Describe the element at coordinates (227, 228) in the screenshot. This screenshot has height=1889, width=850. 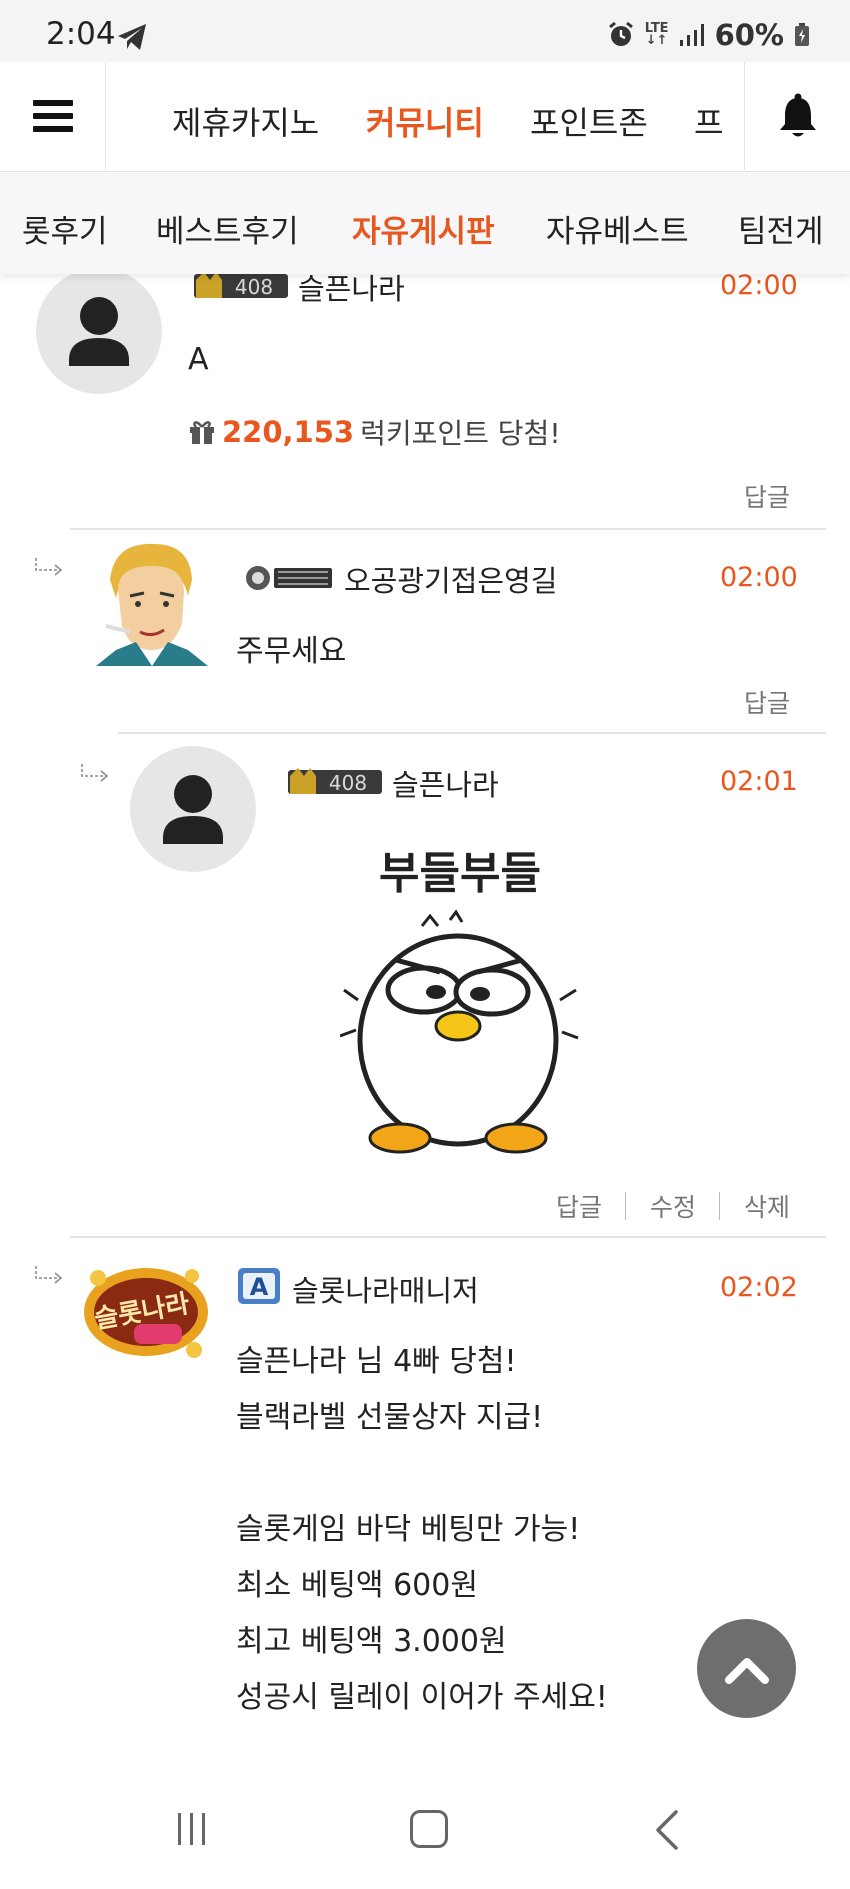
I see `subtab-best-reviews: 베스트후기` at that location.